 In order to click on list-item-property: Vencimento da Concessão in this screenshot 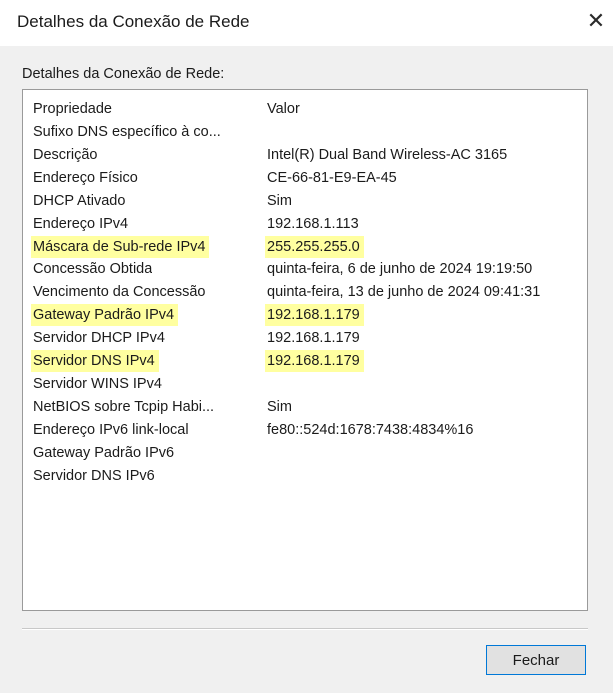, I will do `click(119, 292)`.